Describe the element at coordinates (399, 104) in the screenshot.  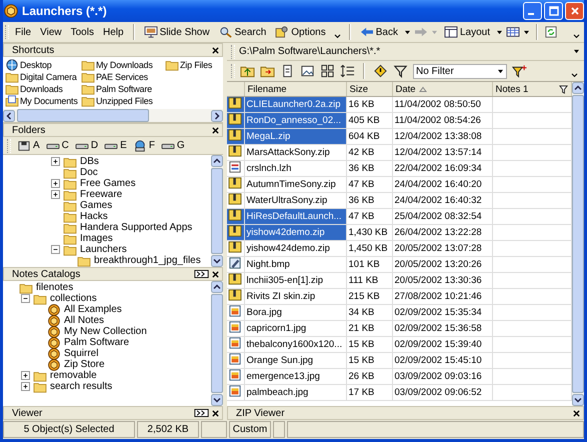
I see `file-row: CLIELauncher0.2a.zip 16 KB 11/04/2002 08:50:50` at that location.